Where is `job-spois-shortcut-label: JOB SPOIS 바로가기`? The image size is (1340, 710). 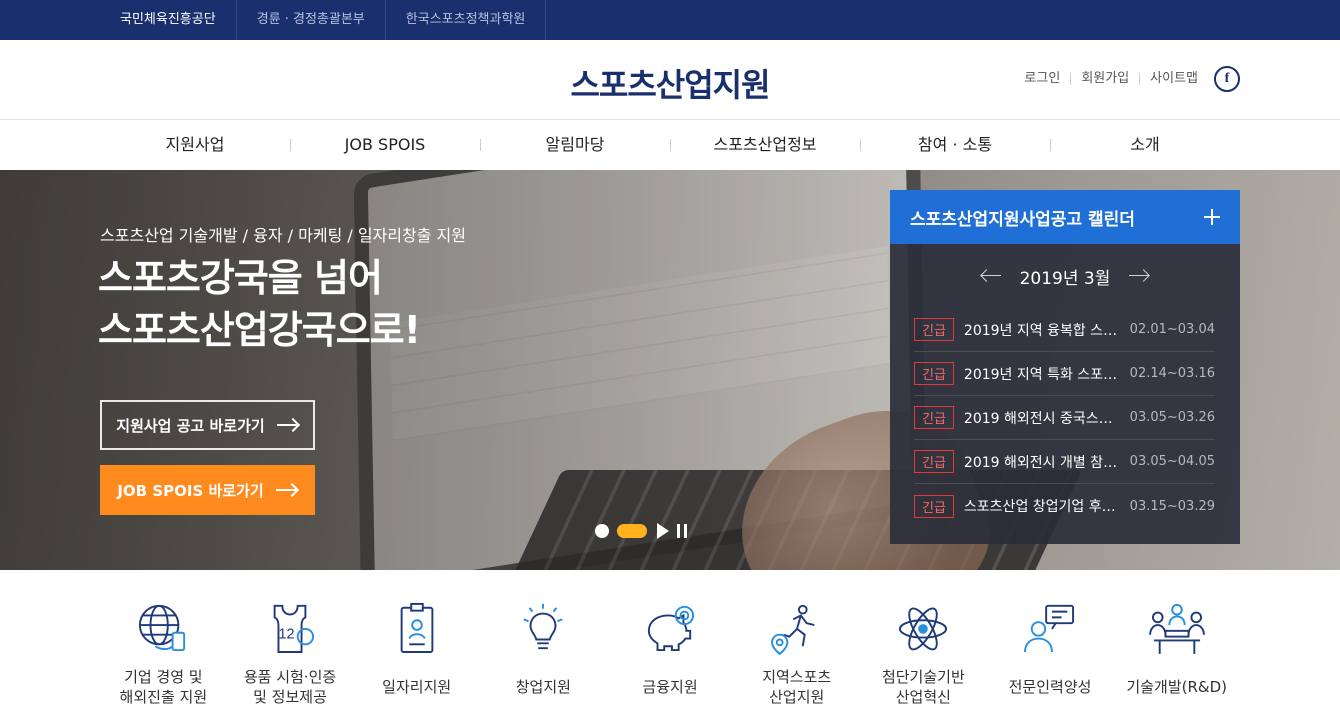 job-spois-shortcut-label: JOB SPOIS 바로가기 is located at coordinates (190, 490).